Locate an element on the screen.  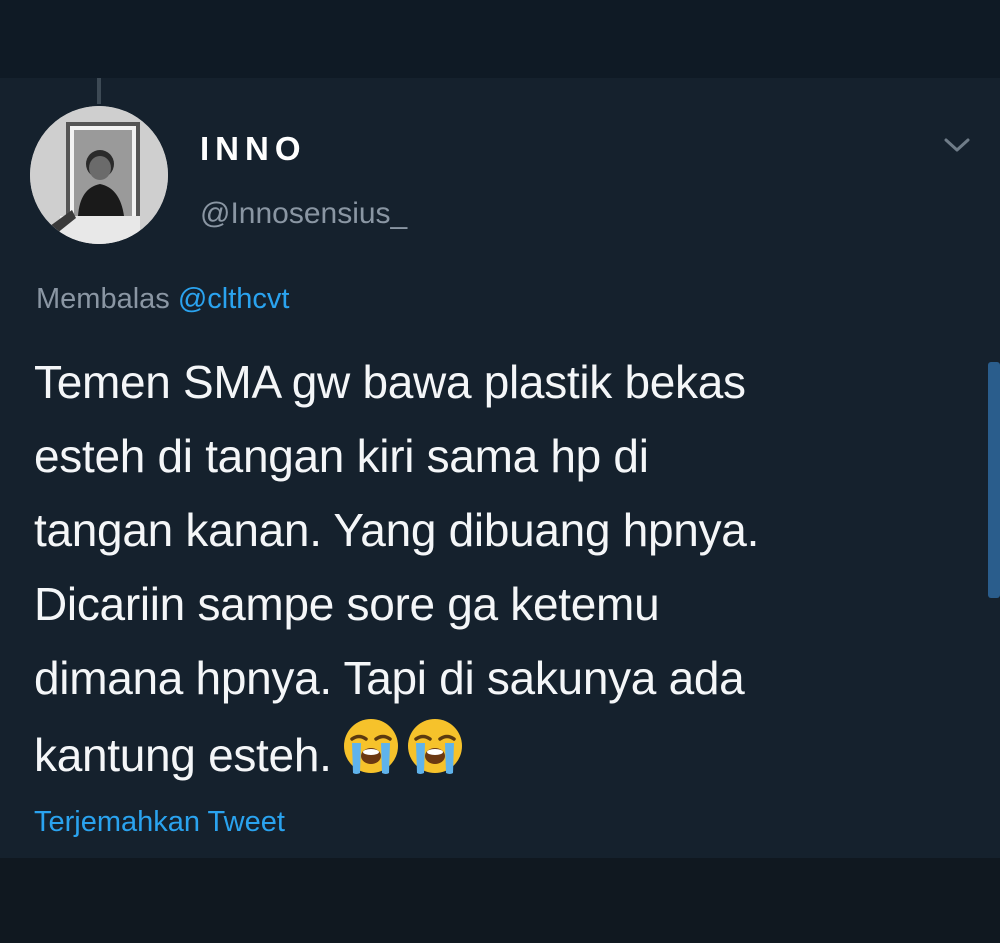
translate-tweet-link: Terjemahkan Tweet is located at coordinates (159, 822).